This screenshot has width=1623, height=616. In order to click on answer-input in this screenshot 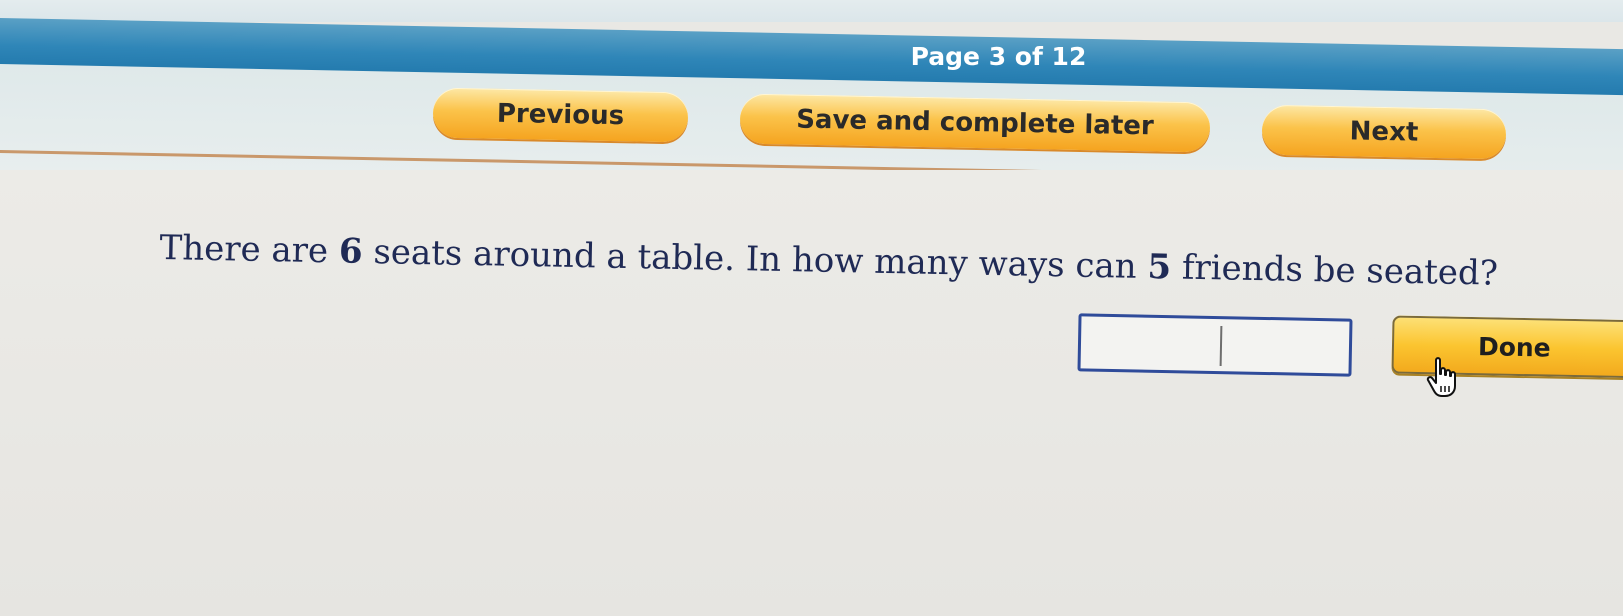, I will do `click(1215, 345)`.